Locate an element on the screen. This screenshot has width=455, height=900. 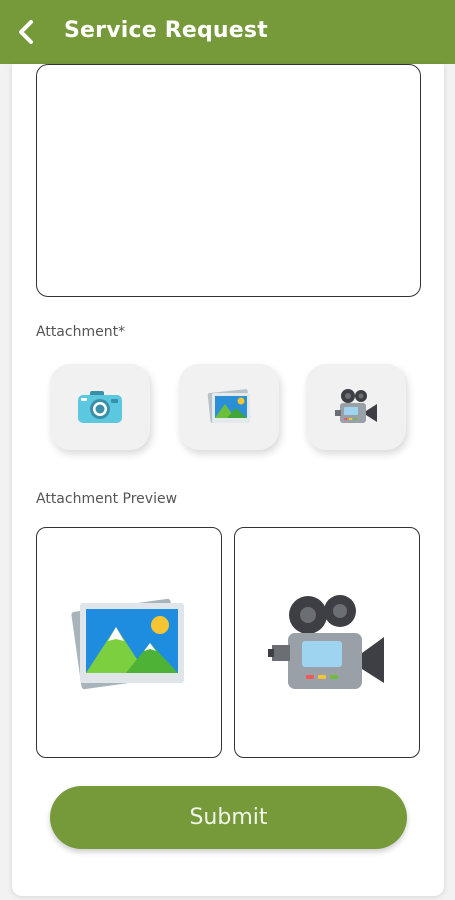
page-title: Service Request is located at coordinates (166, 30).